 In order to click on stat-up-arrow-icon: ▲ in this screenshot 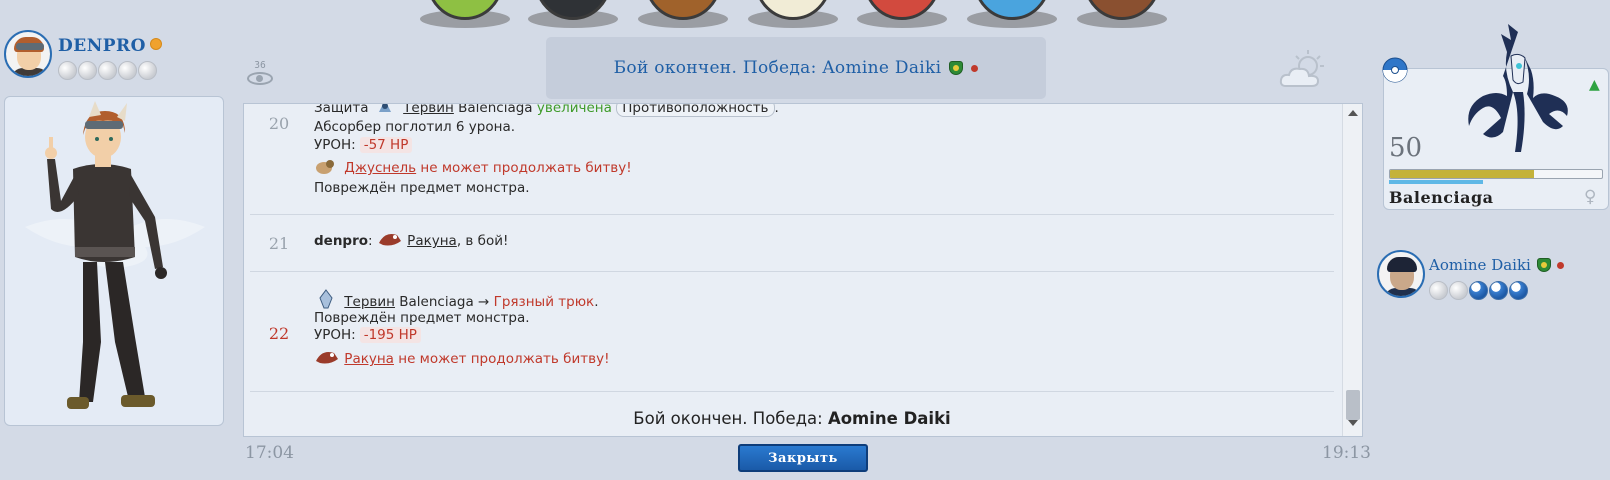, I will do `click(1594, 85)`.